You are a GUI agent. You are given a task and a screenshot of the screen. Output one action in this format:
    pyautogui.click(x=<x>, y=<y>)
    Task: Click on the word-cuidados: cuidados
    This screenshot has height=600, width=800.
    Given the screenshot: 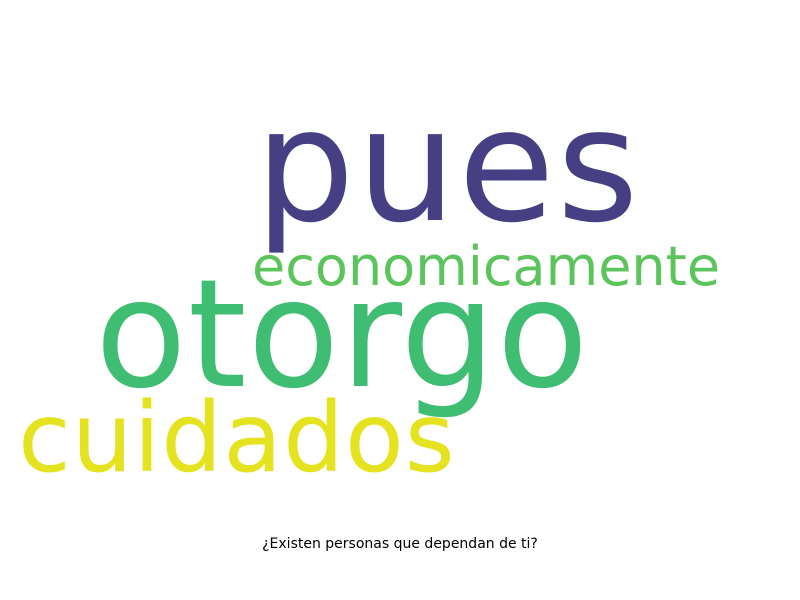 What is the action you would take?
    pyautogui.click(x=237, y=438)
    